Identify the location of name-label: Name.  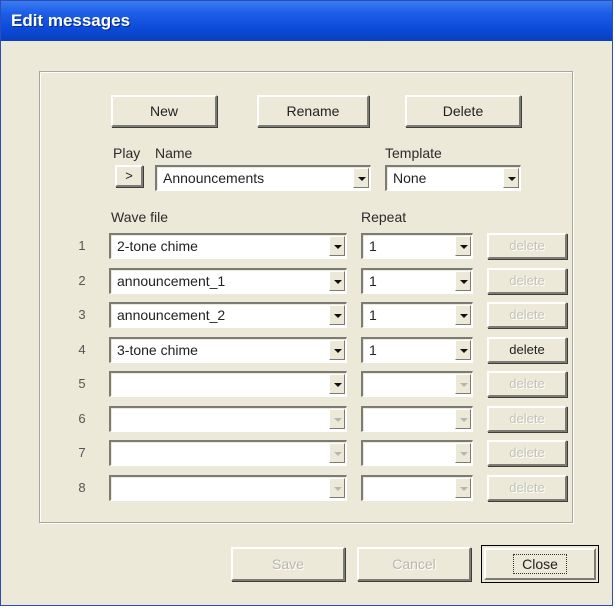
(174, 153).